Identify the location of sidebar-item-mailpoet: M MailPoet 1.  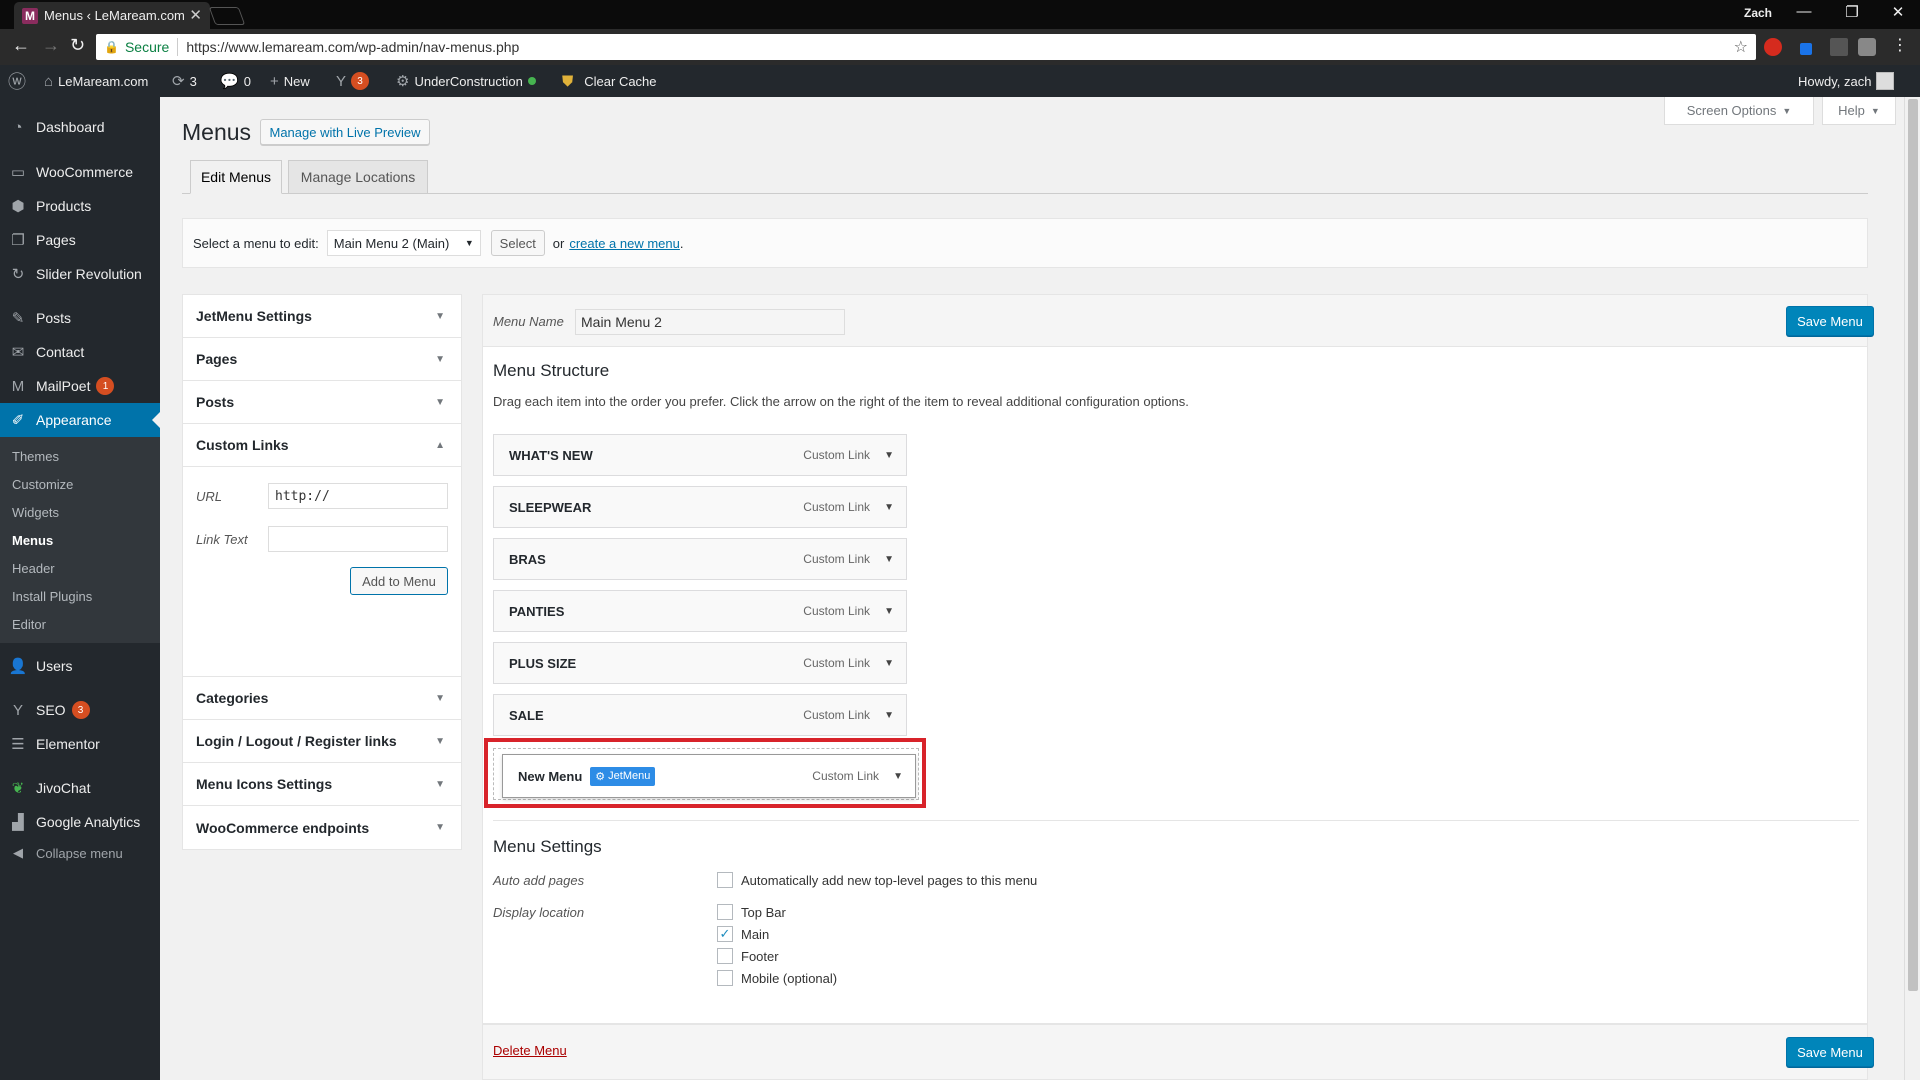
(80, 386).